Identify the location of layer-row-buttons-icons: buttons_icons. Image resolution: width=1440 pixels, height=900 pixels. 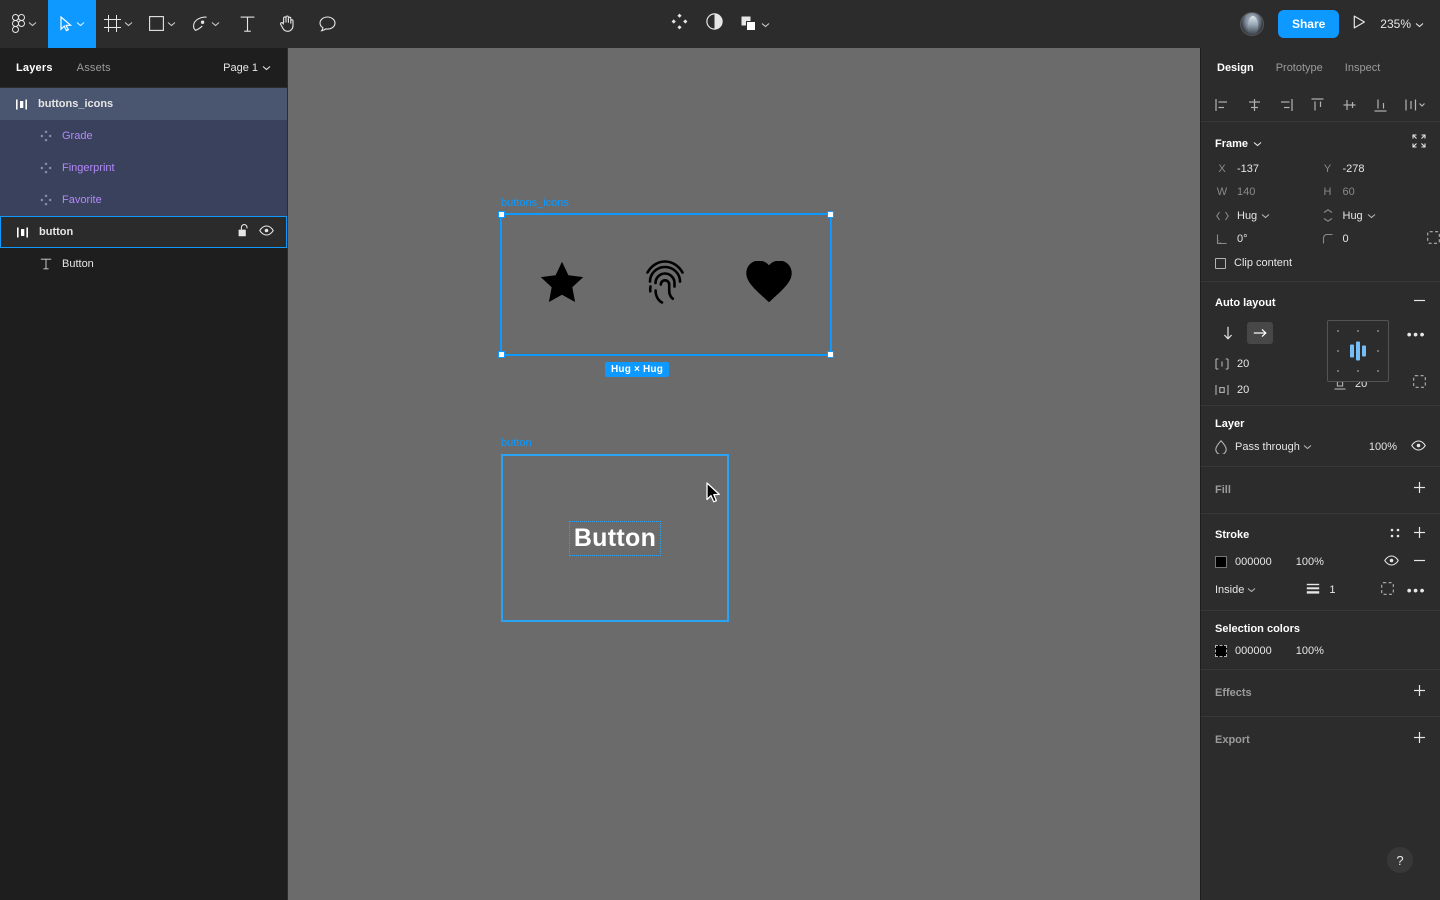
(143, 104).